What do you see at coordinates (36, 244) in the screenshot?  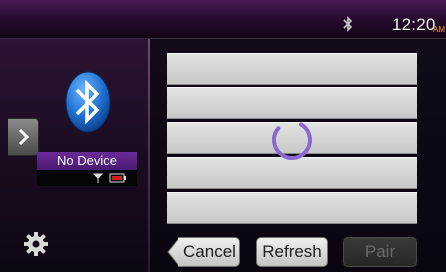 I see `gear-icon` at bounding box center [36, 244].